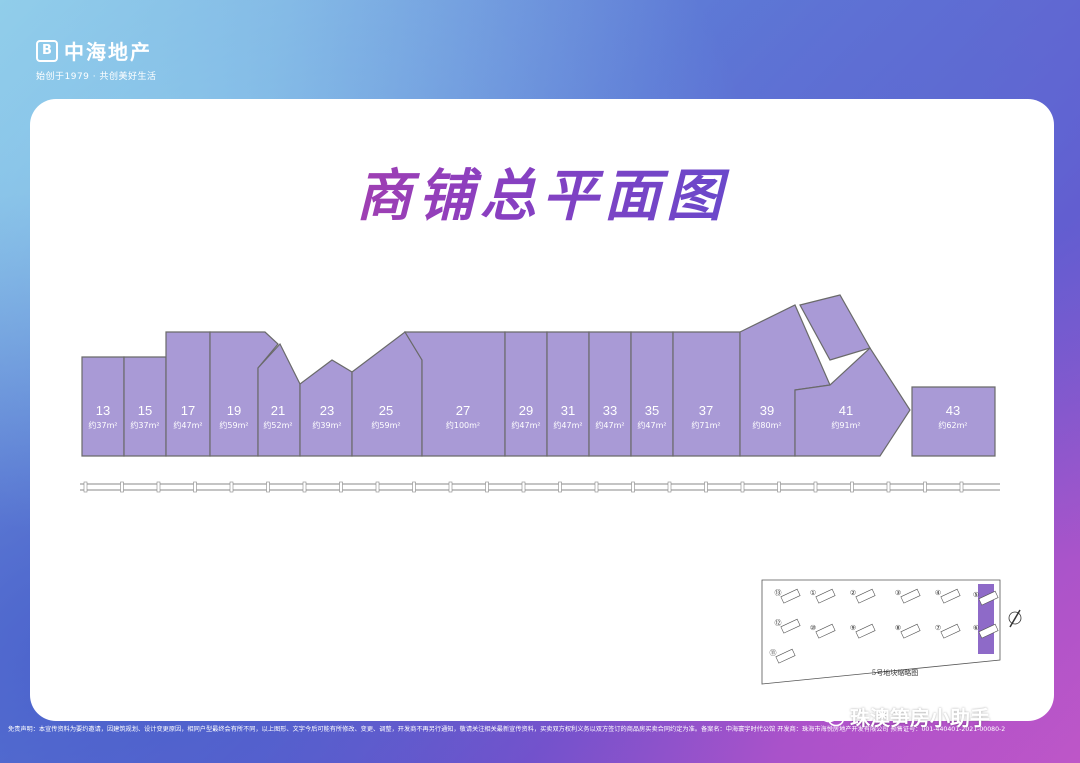 This screenshot has width=1080, height=763. I want to click on unit-number: 23, so click(327, 410).